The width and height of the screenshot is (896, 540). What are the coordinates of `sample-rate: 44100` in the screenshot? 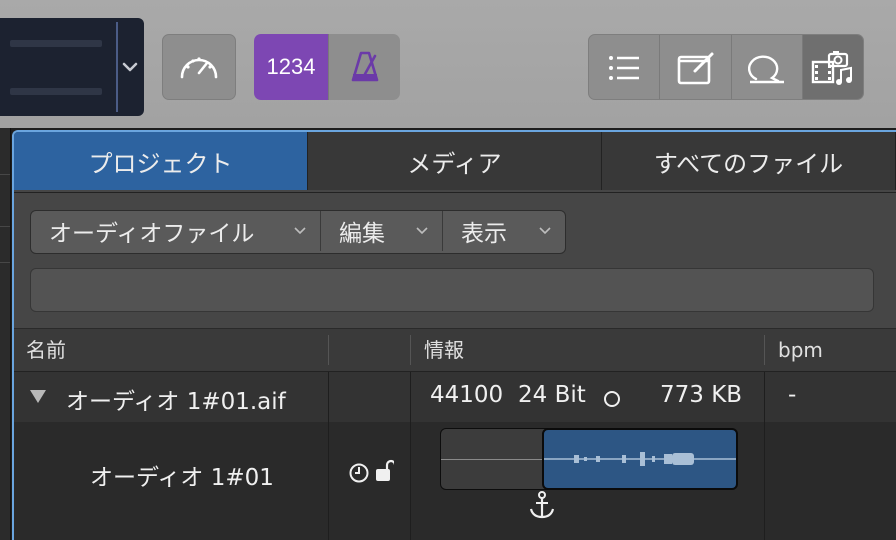 It's located at (467, 395).